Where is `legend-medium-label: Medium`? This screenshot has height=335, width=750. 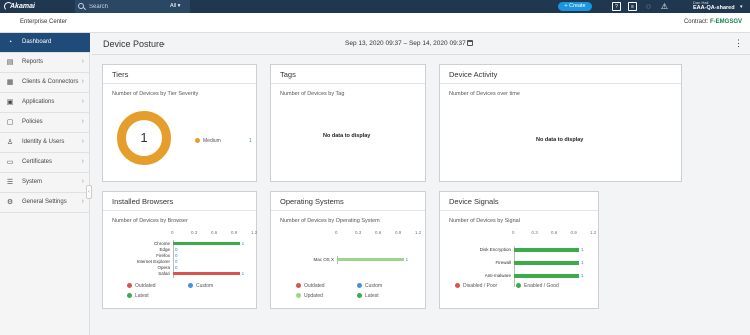 legend-medium-label: Medium is located at coordinates (212, 141).